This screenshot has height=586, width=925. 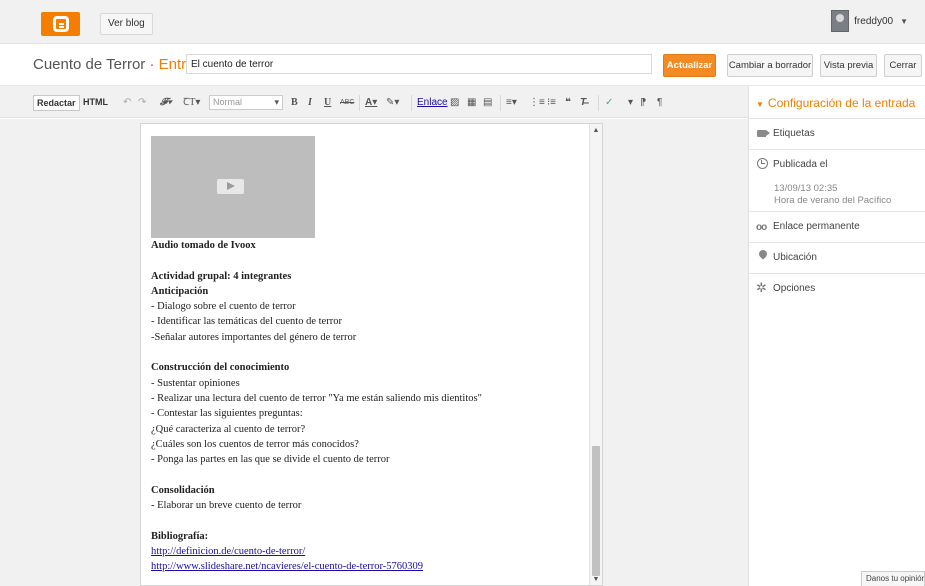 What do you see at coordinates (763, 133) in the screenshot?
I see `tag-icon` at bounding box center [763, 133].